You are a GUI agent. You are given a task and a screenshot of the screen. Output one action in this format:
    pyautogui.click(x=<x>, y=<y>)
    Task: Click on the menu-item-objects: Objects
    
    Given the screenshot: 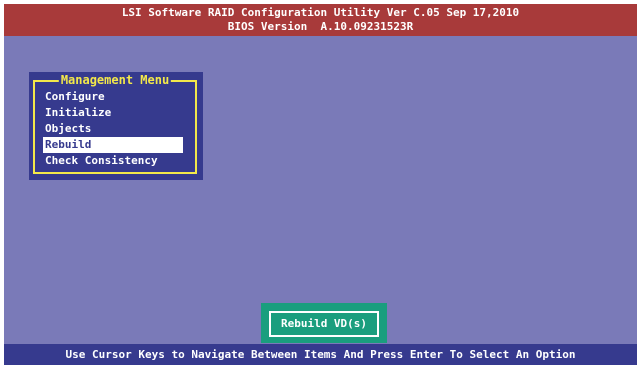 What is the action you would take?
    pyautogui.click(x=118, y=129)
    